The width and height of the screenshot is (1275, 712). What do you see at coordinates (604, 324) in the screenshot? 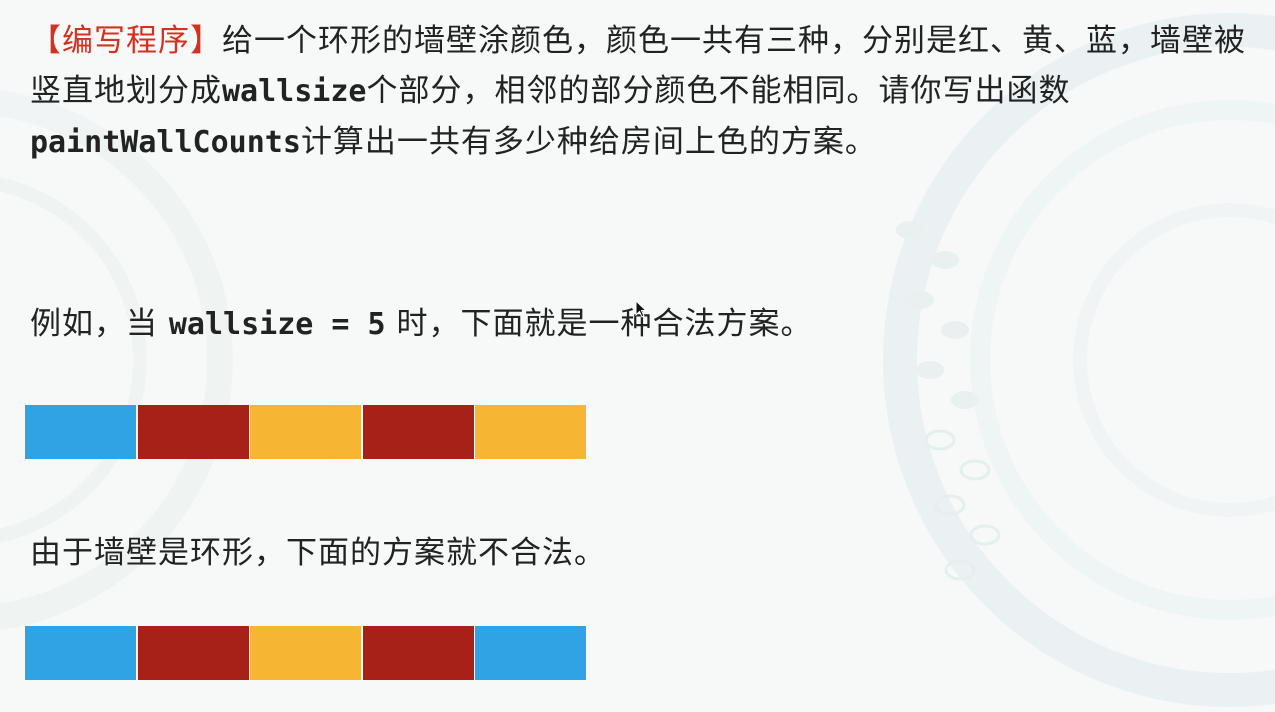
I see `example-suffix: 时，下面就是一种合法方案。` at bounding box center [604, 324].